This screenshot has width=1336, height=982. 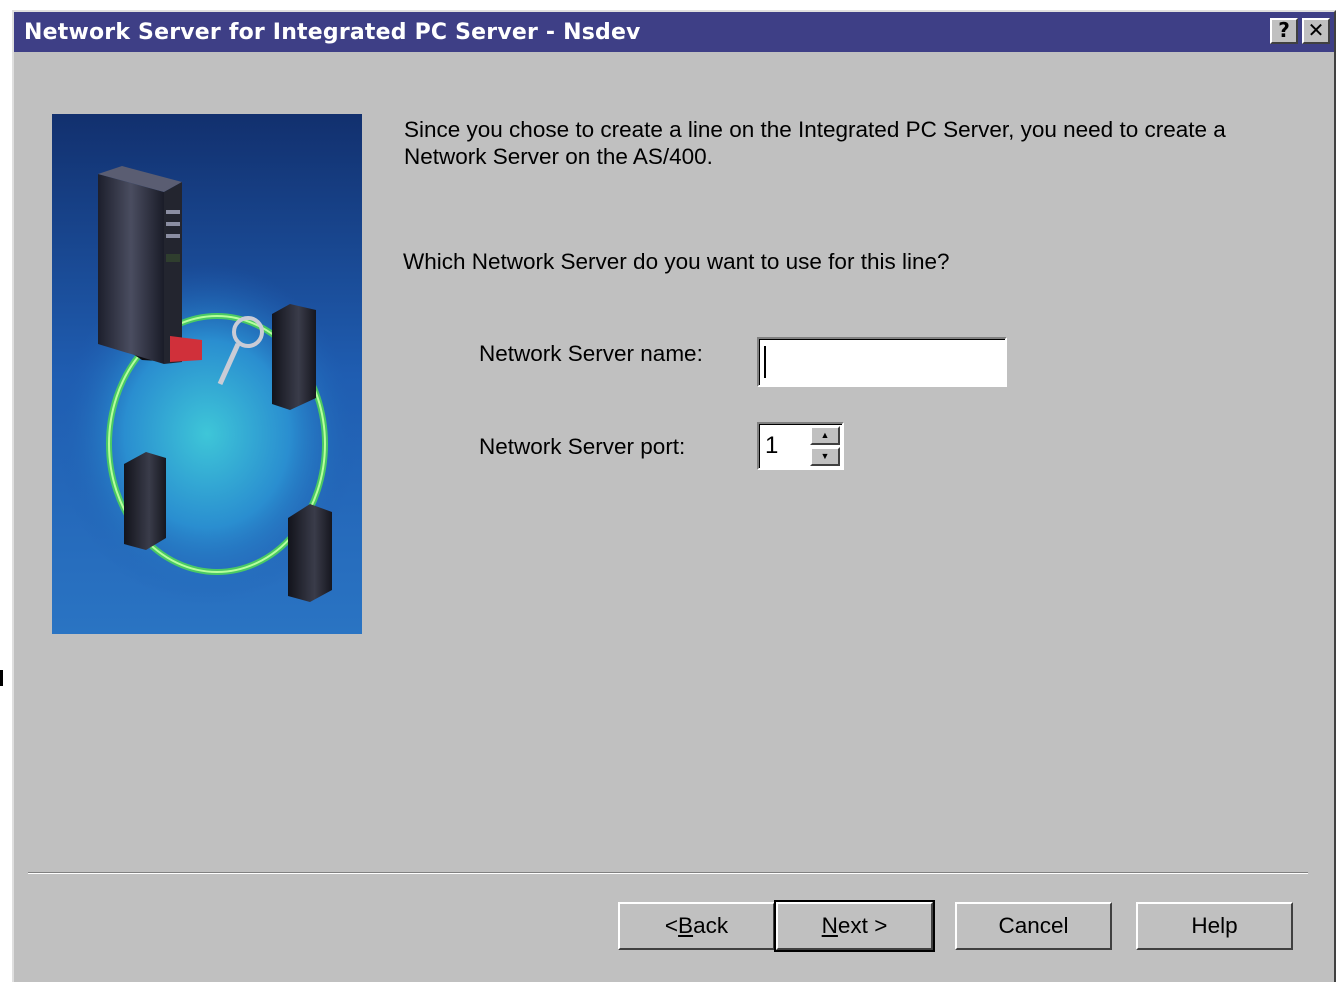 I want to click on button-separator, so click(x=668, y=873).